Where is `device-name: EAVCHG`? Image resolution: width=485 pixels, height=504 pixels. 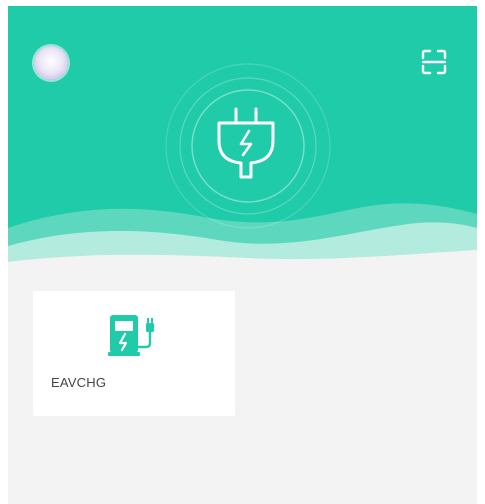
device-name: EAVCHG is located at coordinates (79, 382).